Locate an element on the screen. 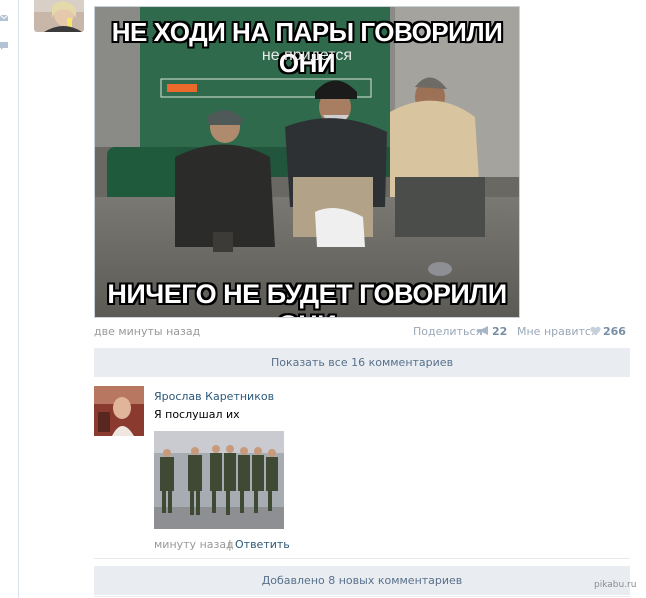 Image resolution: width=646 pixels, height=598 pixels. like-count: 266 is located at coordinates (614, 331).